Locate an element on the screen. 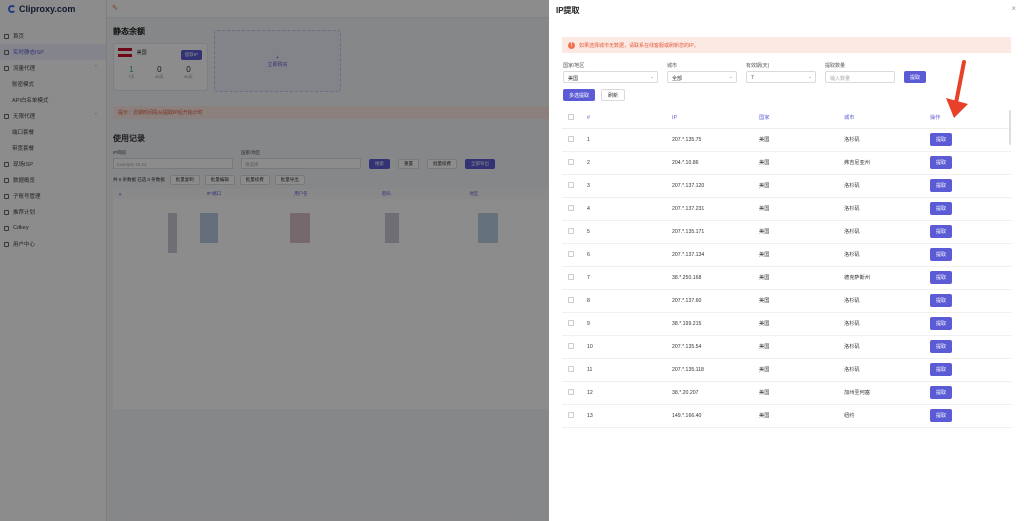  column-header-country: 国家 is located at coordinates (801, 118).